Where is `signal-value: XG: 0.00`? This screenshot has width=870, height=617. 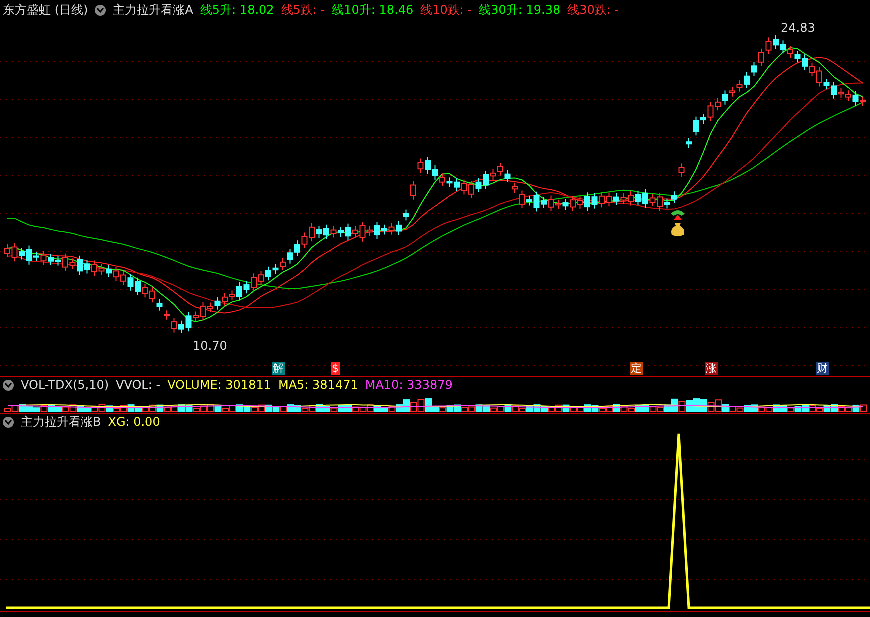
signal-value: XG: 0.00 is located at coordinates (134, 422).